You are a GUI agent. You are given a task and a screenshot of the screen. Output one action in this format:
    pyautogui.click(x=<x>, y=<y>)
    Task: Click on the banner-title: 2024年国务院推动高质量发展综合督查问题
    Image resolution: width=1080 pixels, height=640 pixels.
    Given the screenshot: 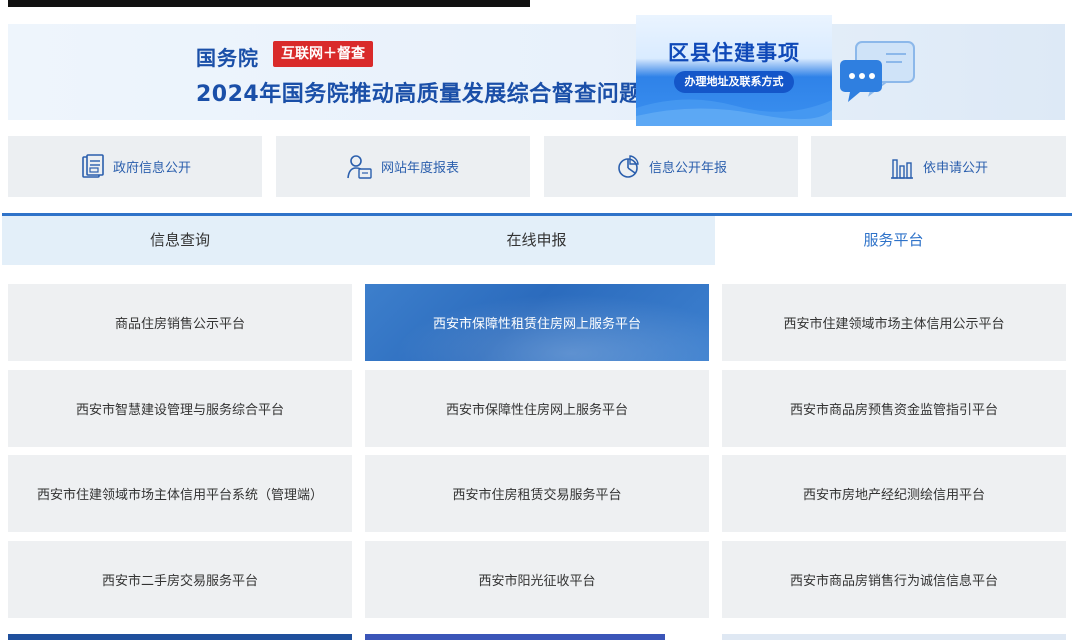 What is the action you would take?
    pyautogui.click(x=419, y=94)
    